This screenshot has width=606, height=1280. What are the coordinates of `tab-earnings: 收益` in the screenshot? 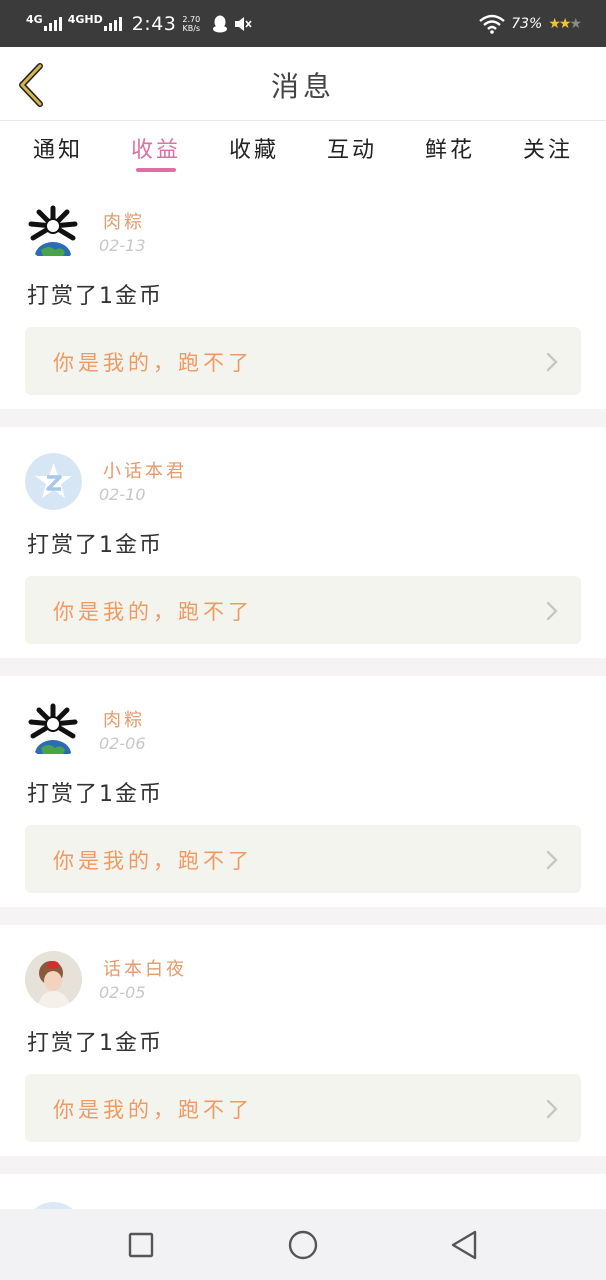 It's located at (156, 150).